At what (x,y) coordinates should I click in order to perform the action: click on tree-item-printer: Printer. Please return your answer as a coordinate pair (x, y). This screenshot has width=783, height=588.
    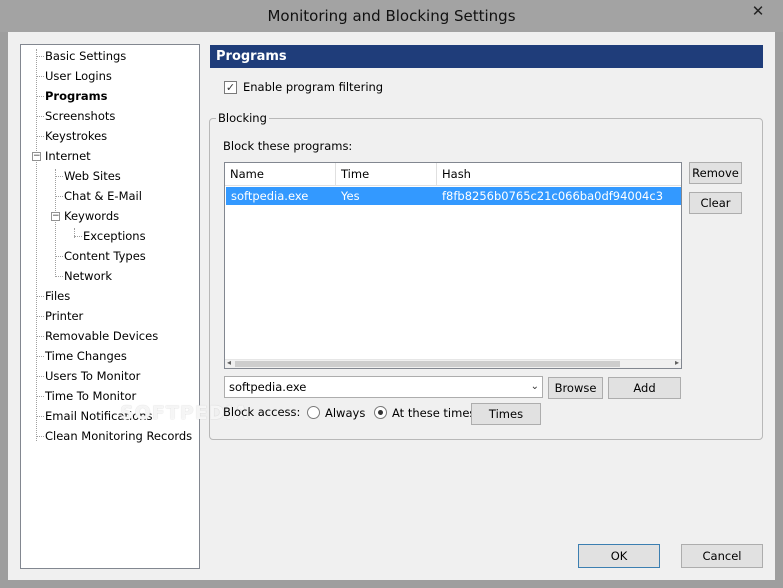
    Looking at the image, I should click on (64, 316).